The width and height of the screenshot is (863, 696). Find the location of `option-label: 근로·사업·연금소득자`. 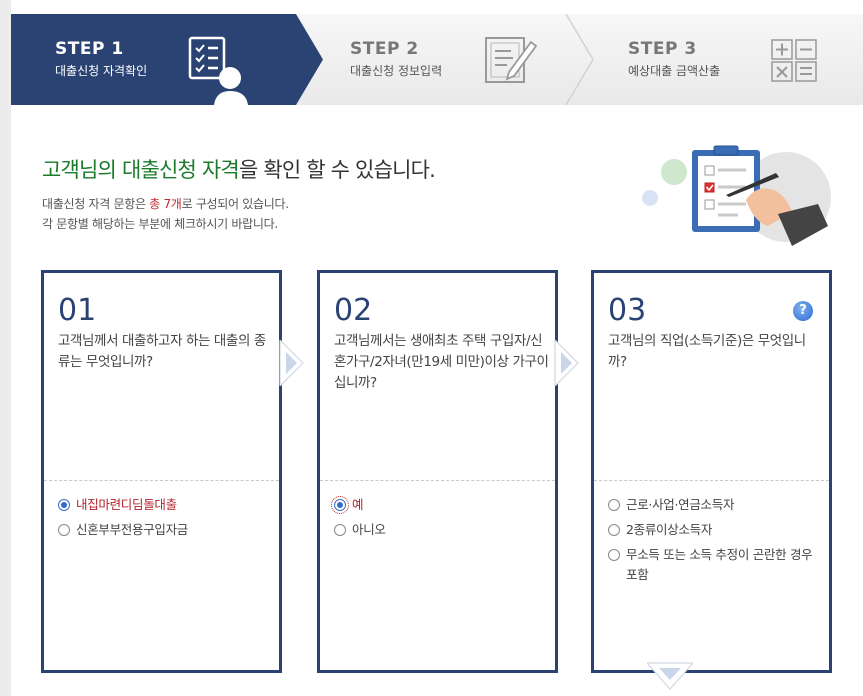

option-label: 근로·사업·연금소득자 is located at coordinates (680, 505).